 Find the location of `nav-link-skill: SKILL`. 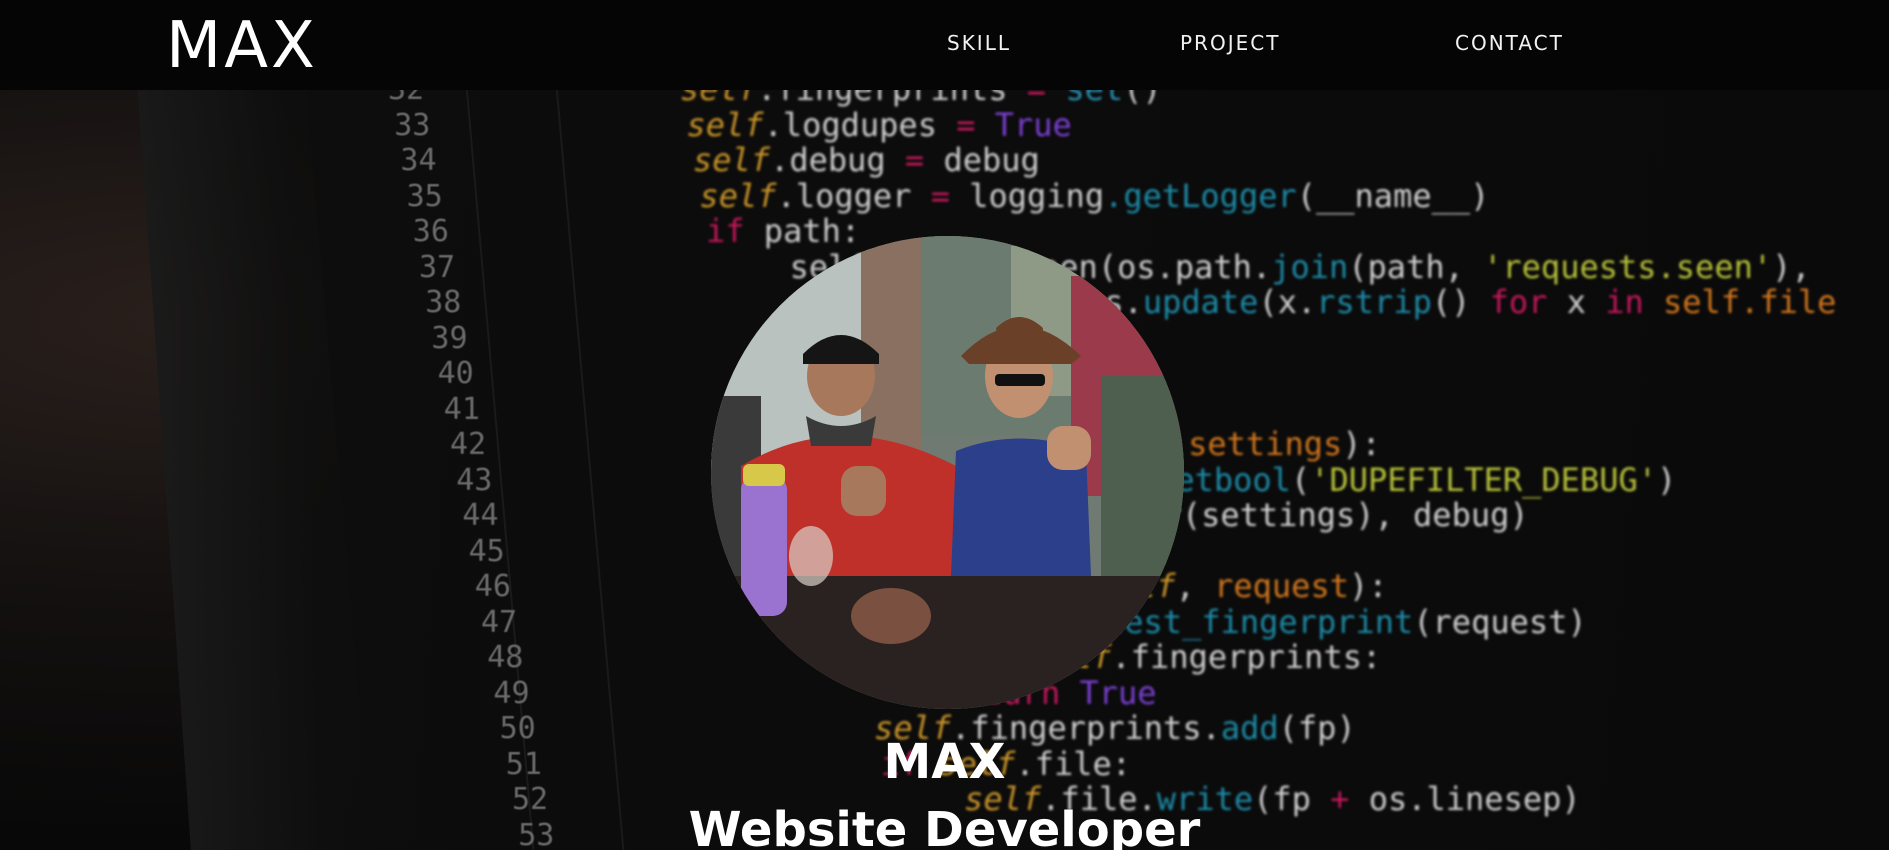

nav-link-skill: SKILL is located at coordinates (979, 43).